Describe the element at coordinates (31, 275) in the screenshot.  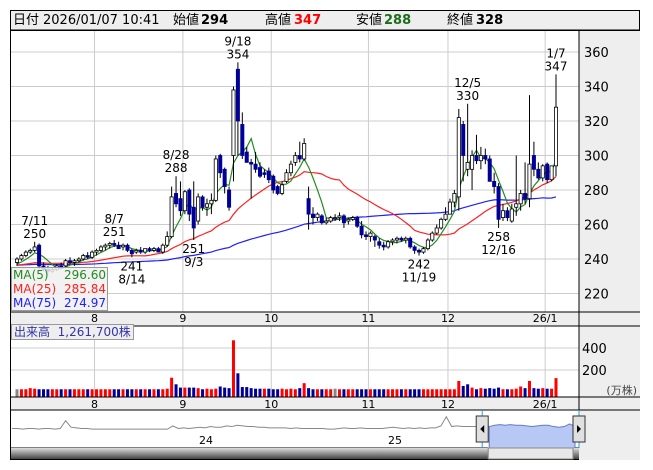
I see `ma5-label: MA(5)` at that location.